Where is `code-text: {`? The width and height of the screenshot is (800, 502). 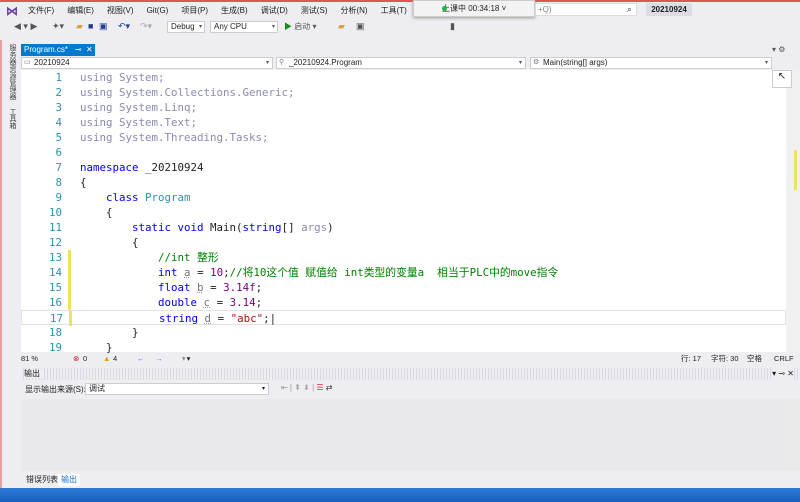 code-text: { is located at coordinates (109, 242).